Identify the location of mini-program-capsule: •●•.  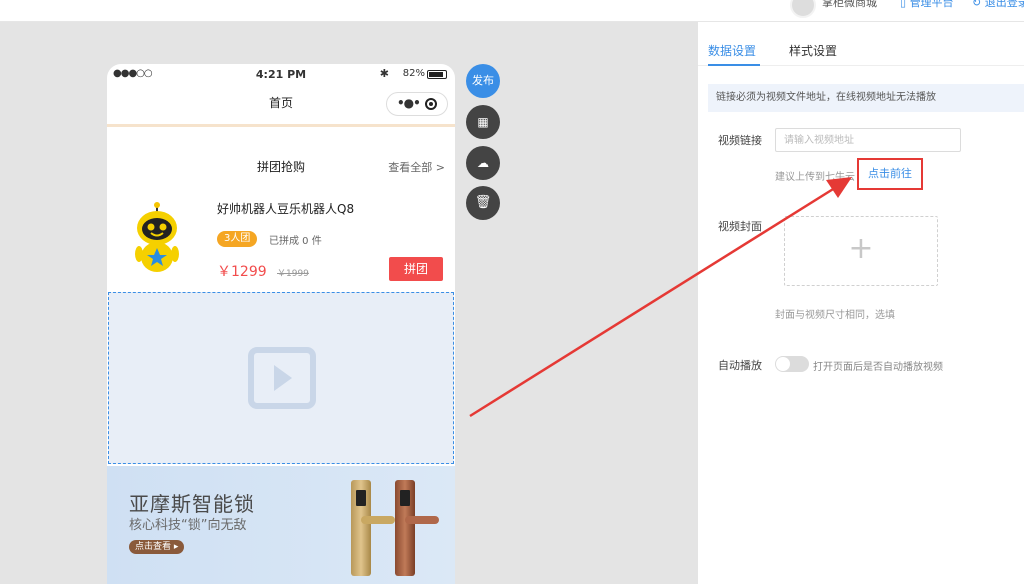
(417, 104).